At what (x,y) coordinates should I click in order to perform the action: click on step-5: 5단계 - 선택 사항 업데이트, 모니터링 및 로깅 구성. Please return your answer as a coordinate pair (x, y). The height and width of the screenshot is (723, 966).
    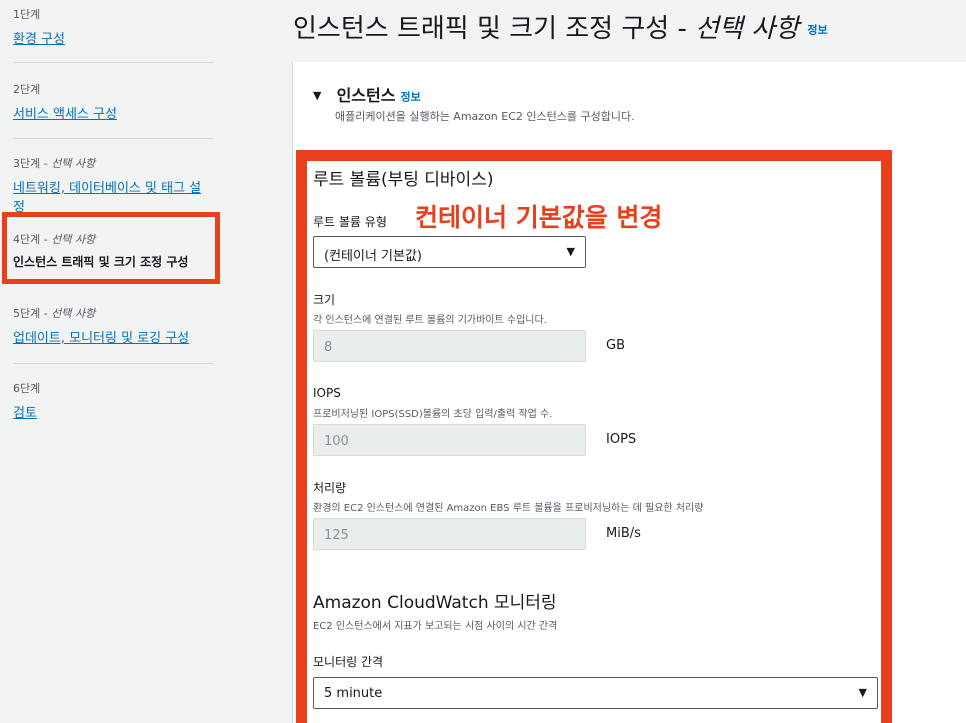
    Looking at the image, I should click on (113, 325).